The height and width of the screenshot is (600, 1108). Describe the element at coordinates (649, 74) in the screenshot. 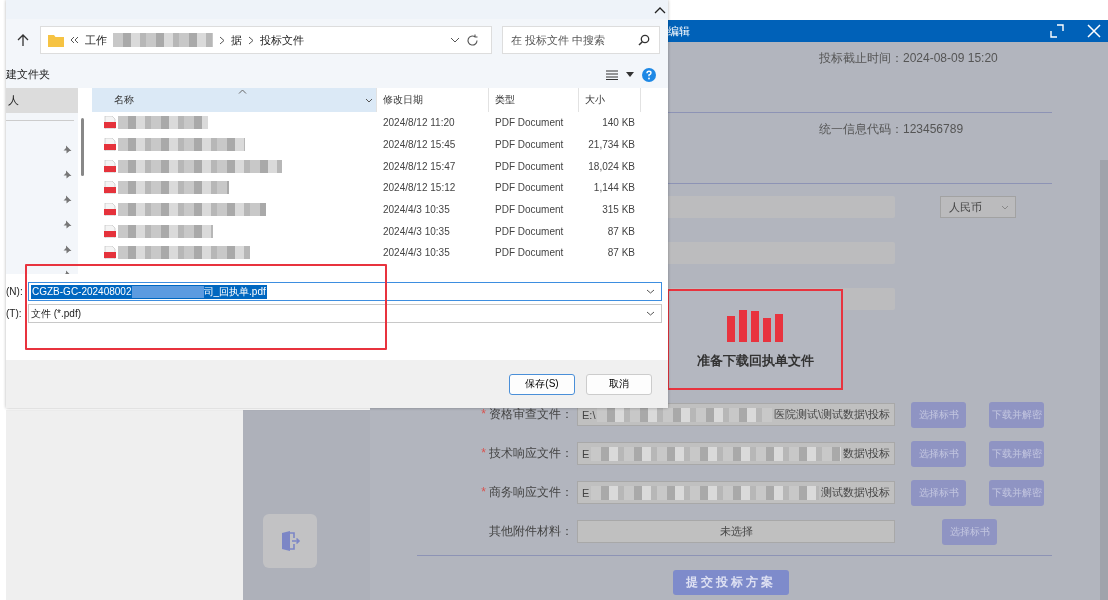

I see `help-icon` at that location.